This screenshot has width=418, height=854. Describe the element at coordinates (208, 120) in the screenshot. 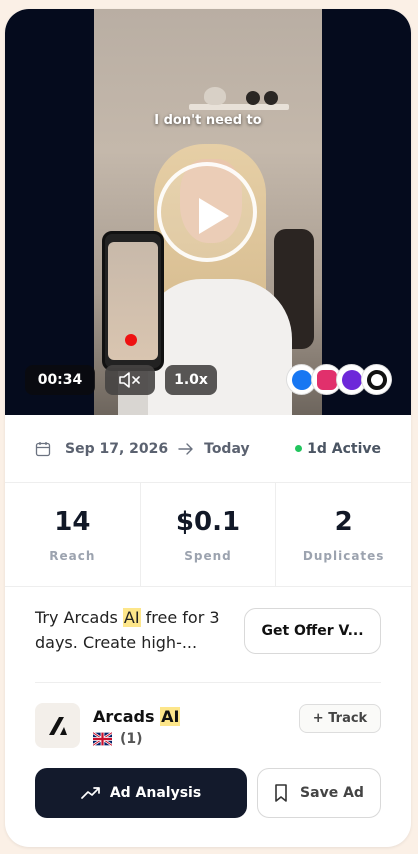

I see `video-caption: I don't need to` at that location.